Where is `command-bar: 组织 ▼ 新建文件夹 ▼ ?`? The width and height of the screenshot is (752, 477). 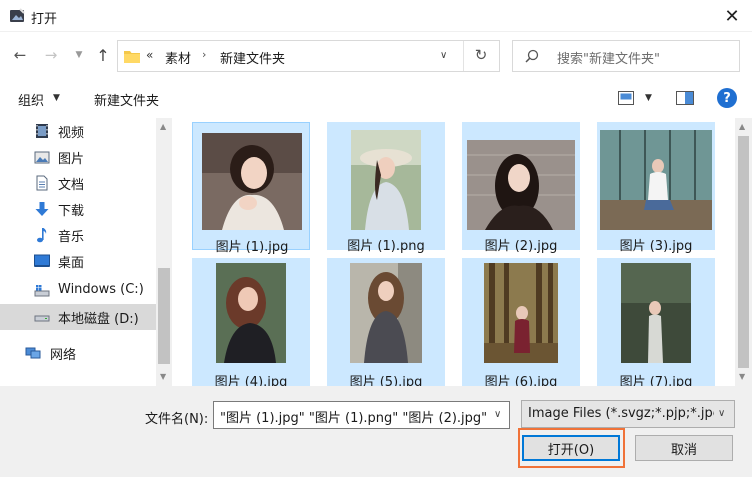 command-bar: 组织 ▼ 新建文件夹 ▼ ? is located at coordinates (376, 99).